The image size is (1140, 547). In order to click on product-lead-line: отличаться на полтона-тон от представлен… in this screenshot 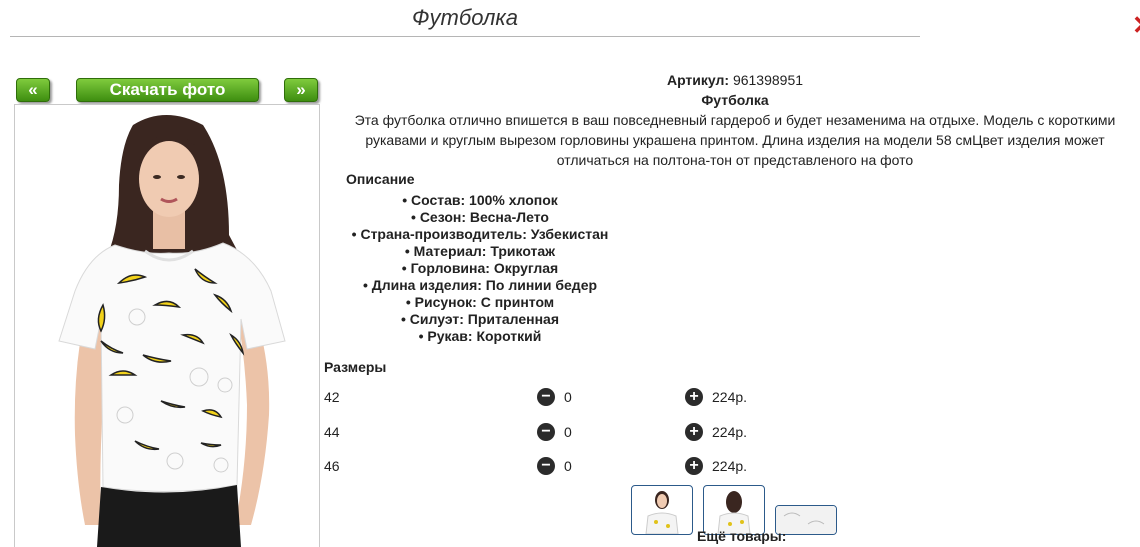, I will do `click(735, 160)`.